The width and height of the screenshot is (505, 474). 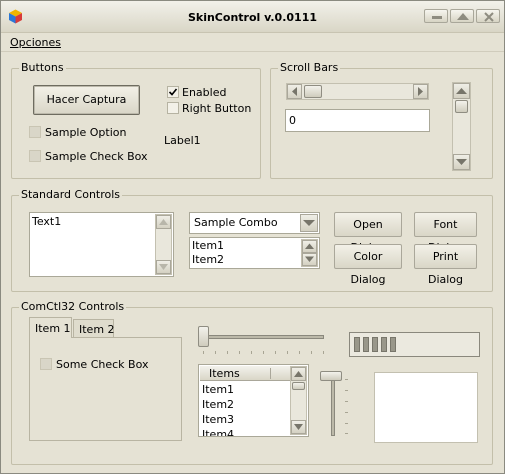 What do you see at coordinates (102, 364) in the screenshot?
I see `some-check-box-label: Some Check Box` at bounding box center [102, 364].